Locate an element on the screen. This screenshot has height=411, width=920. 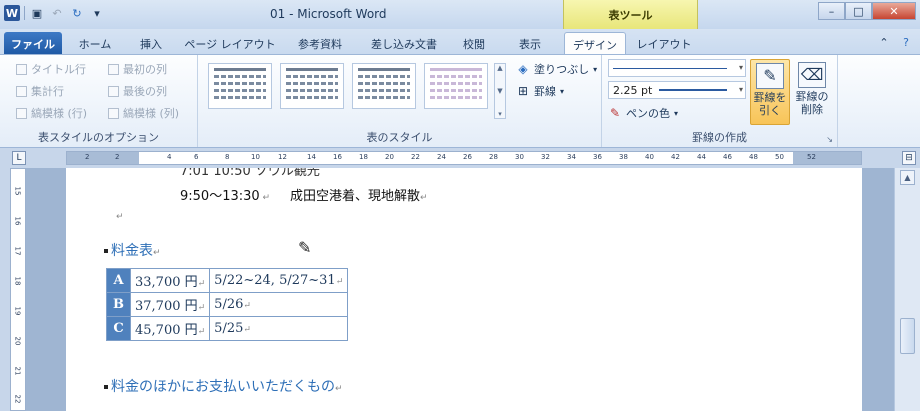
tab-layout: レイアウト is located at coordinates (664, 43).